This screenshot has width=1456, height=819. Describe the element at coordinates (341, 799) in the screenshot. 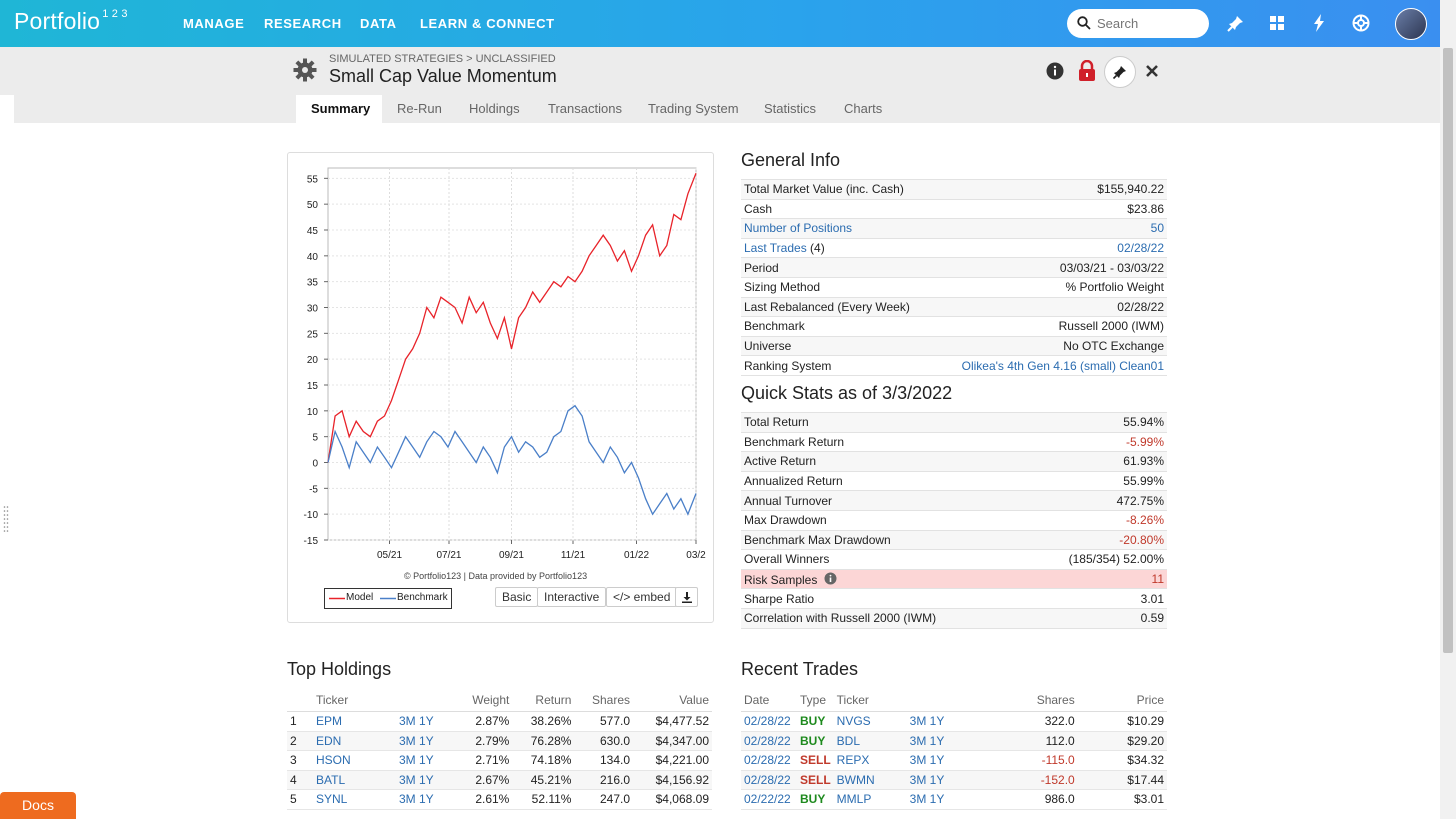

I see `holding-ticker-link: SYNL` at that location.